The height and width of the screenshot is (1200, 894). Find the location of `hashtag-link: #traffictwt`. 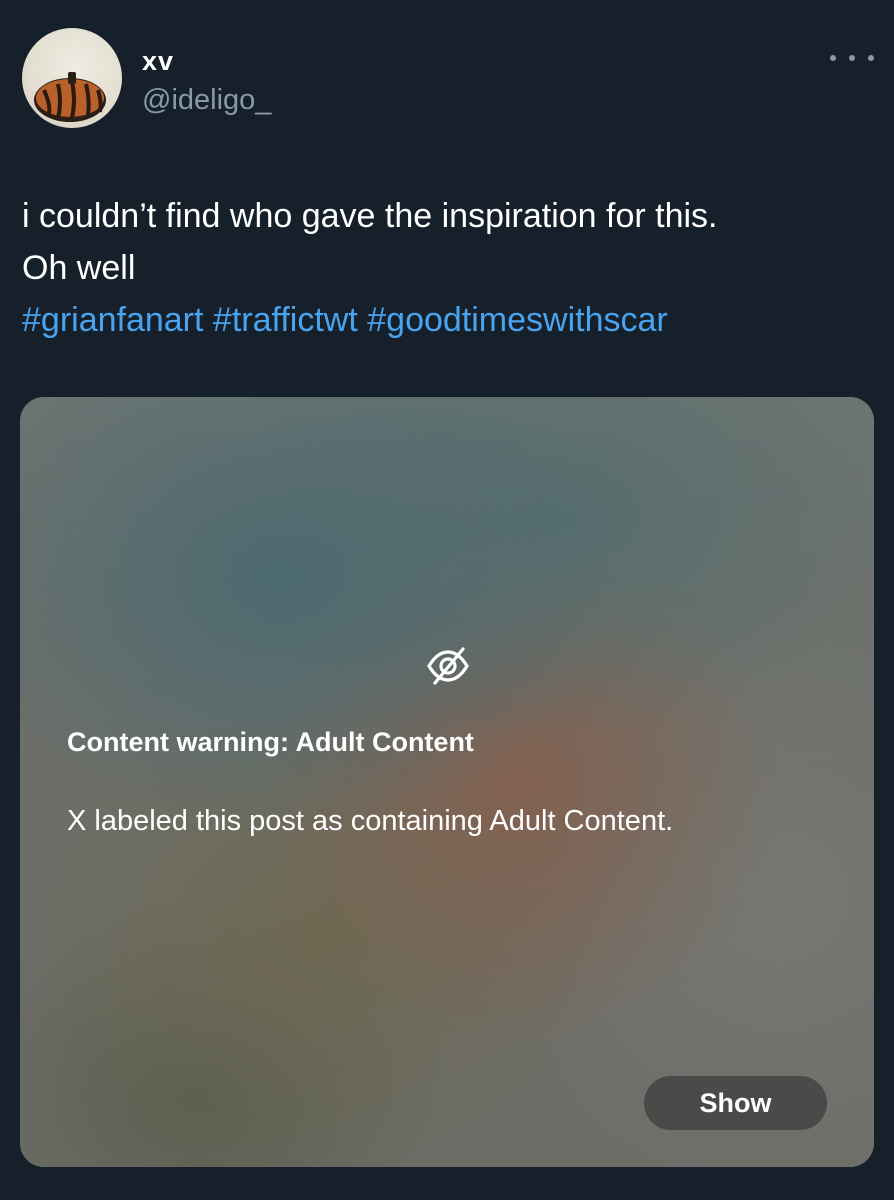

hashtag-link: #traffictwt is located at coordinates (285, 320).